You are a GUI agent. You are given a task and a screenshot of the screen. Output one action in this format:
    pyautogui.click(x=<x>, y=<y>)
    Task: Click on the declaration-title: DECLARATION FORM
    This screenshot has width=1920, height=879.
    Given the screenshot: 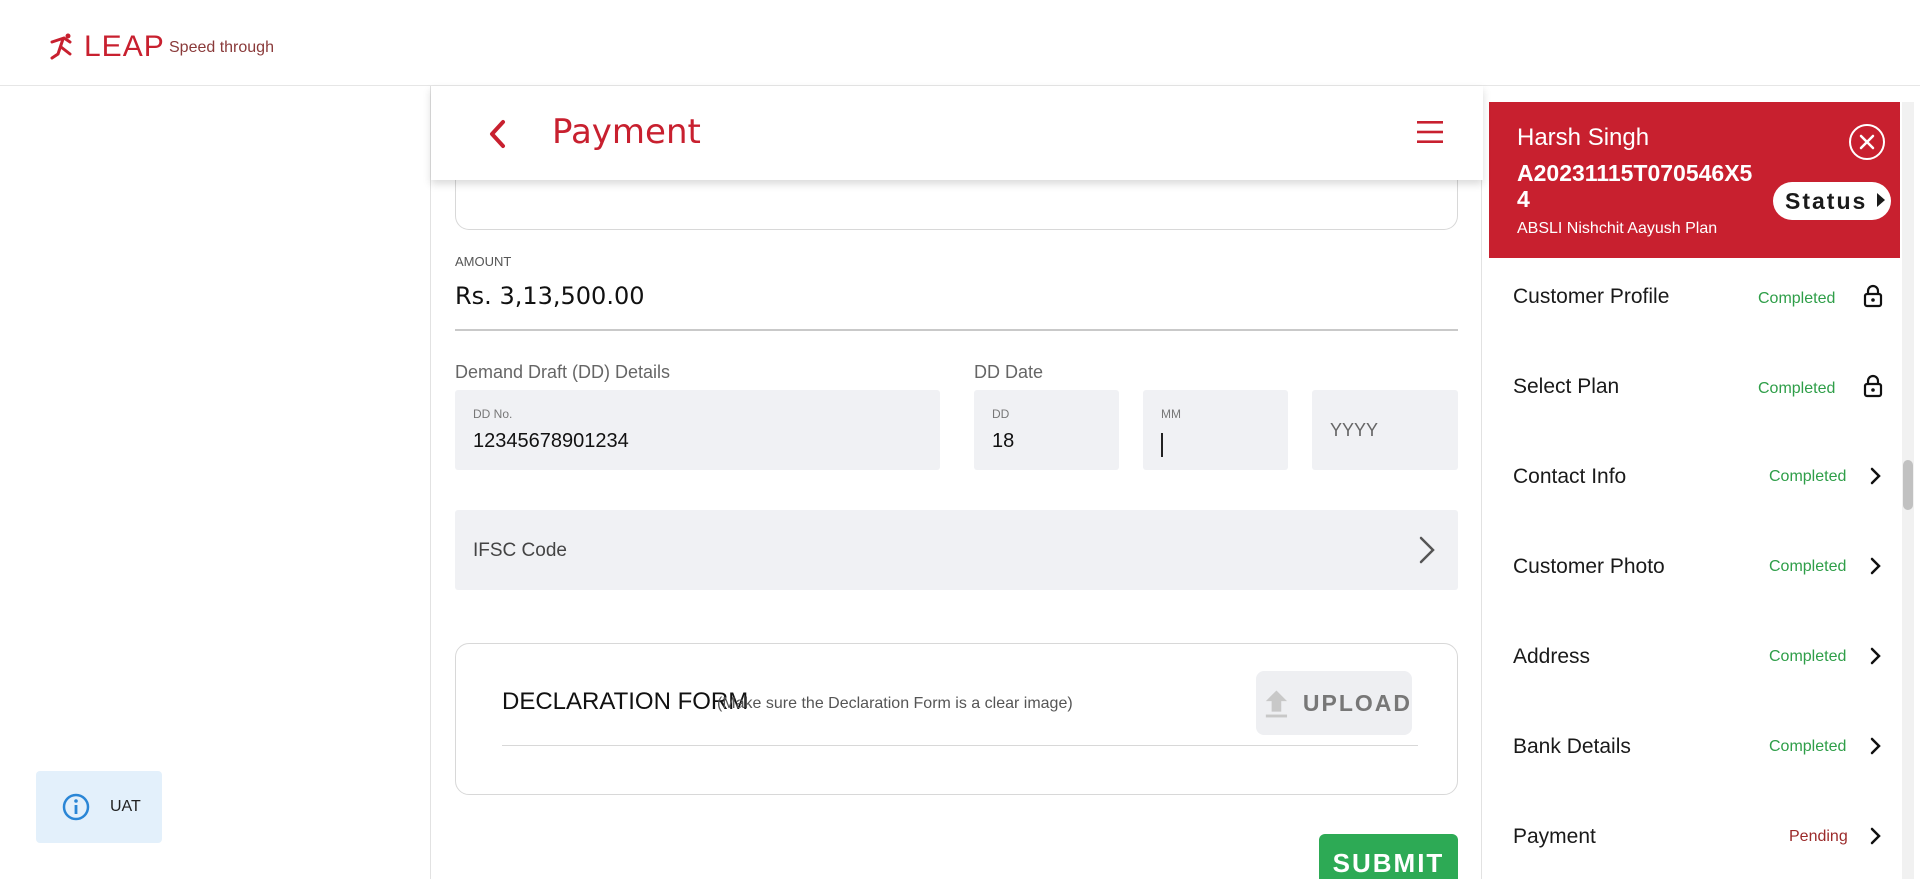 What is the action you would take?
    pyautogui.click(x=625, y=701)
    